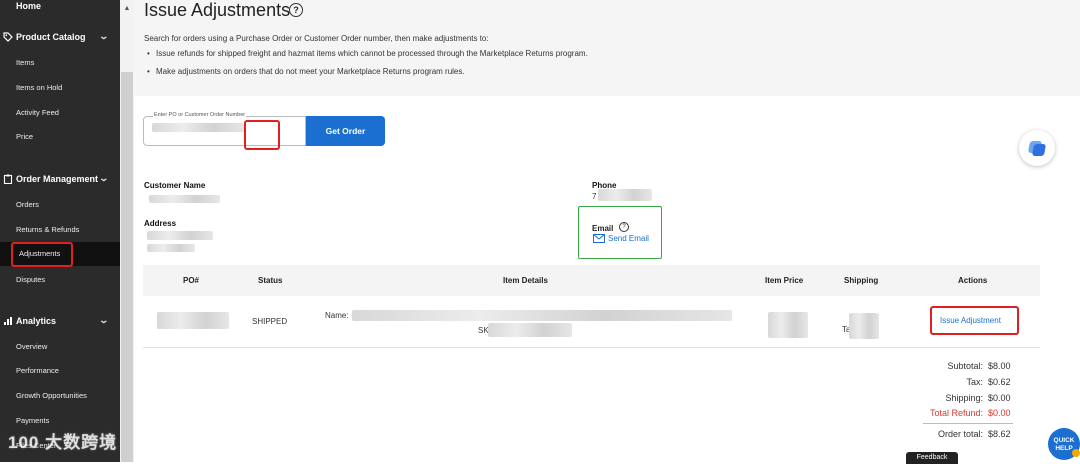 The height and width of the screenshot is (464, 1080). I want to click on sidebar-home: Home, so click(60, 8).